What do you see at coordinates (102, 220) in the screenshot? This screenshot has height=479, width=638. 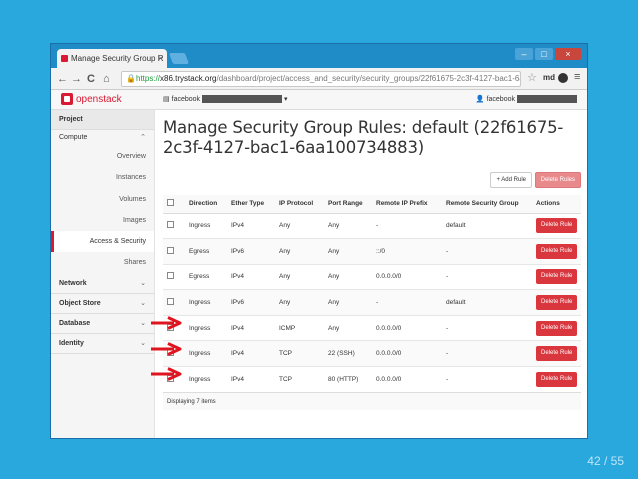 I see `sidebar-item-images: Images` at bounding box center [102, 220].